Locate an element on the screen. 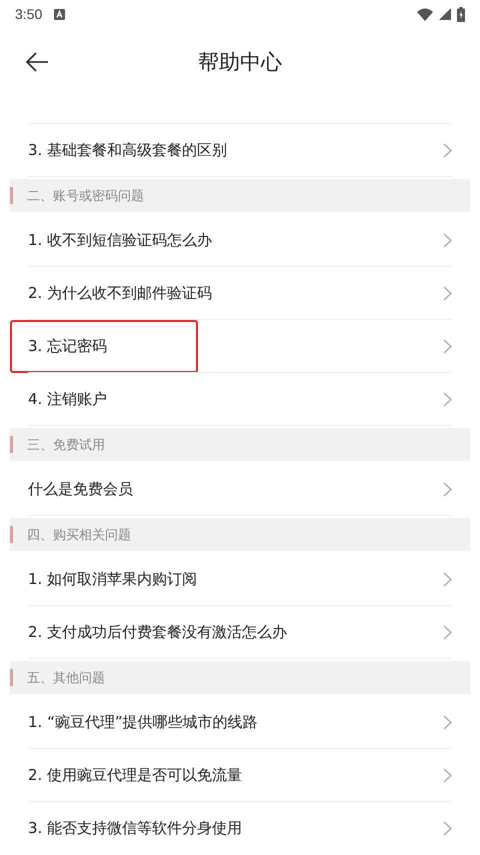 The image size is (480, 855). notification-icon is located at coordinates (60, 14).